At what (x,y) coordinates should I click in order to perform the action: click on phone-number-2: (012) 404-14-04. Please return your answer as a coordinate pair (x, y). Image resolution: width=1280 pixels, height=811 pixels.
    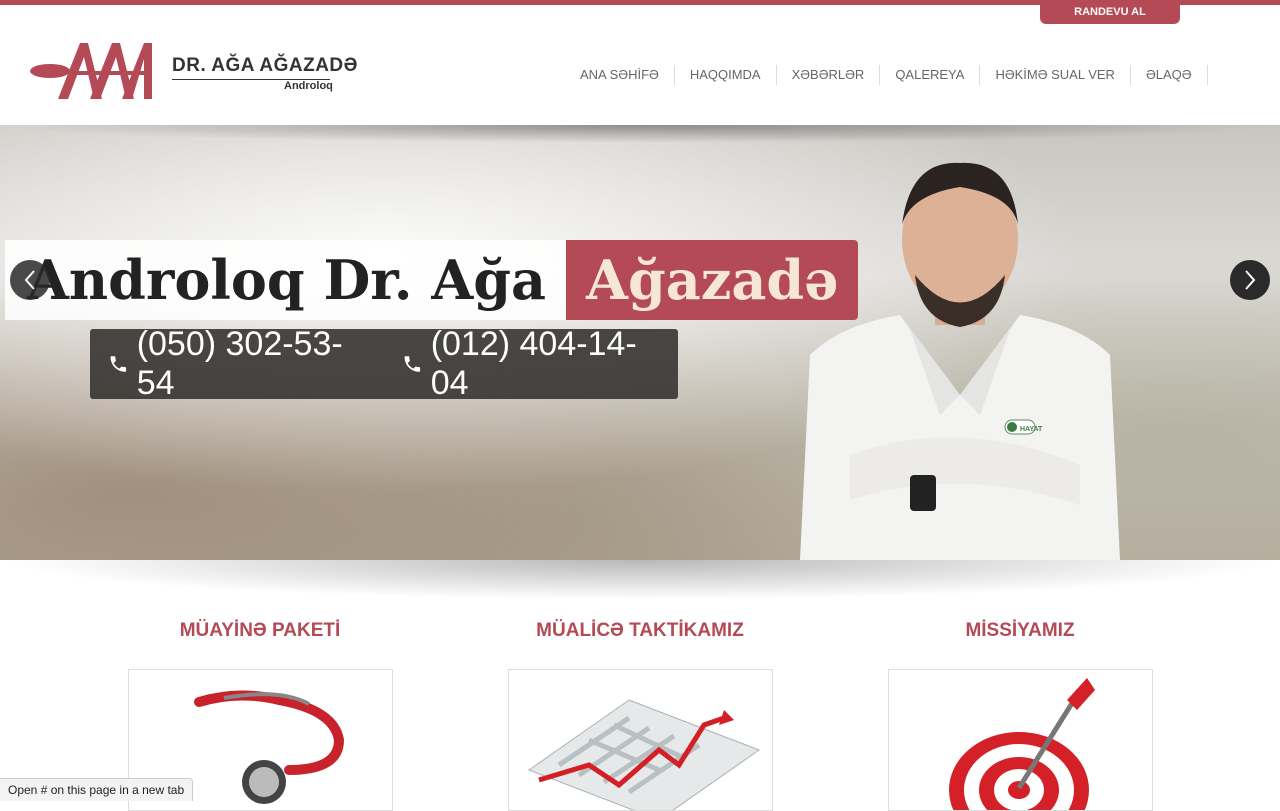
    Looking at the image, I should click on (531, 364).